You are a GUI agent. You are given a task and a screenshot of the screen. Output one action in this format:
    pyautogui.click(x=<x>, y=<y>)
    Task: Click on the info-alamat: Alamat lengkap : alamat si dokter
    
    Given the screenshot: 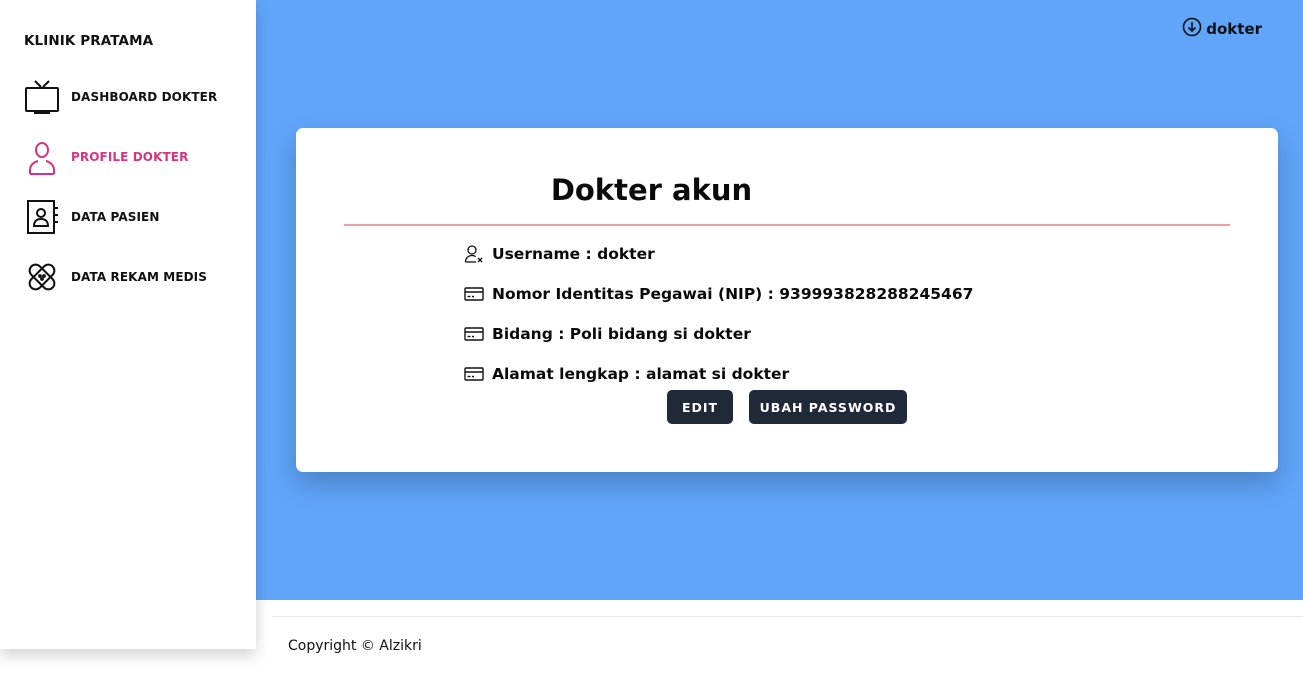 What is the action you would take?
    pyautogui.click(x=626, y=374)
    